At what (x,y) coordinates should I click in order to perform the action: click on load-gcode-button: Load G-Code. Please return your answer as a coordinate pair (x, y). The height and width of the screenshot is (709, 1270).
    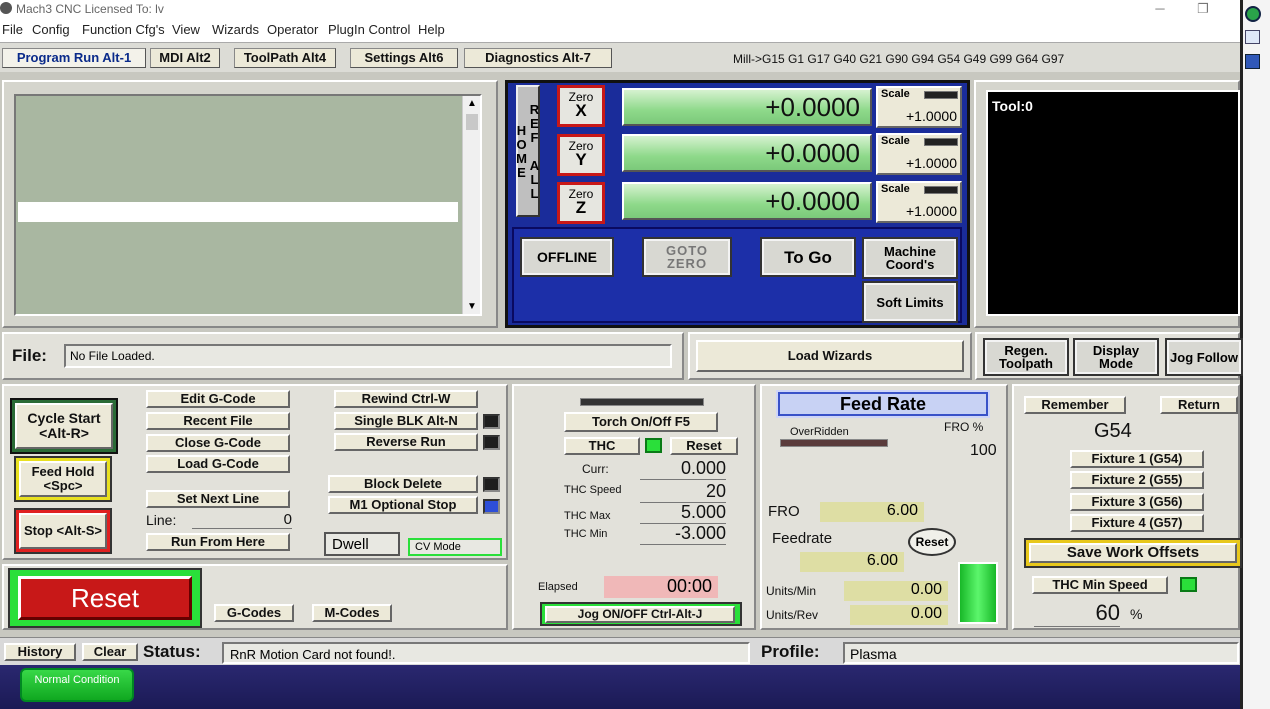
    Looking at the image, I should click on (218, 464).